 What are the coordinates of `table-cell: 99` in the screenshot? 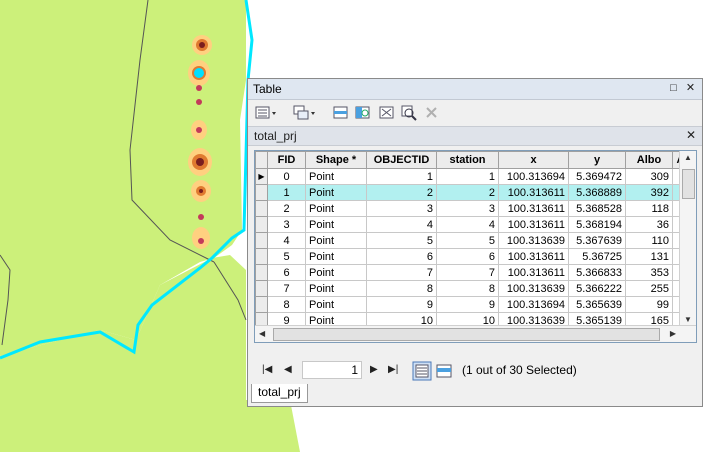 It's located at (649, 304).